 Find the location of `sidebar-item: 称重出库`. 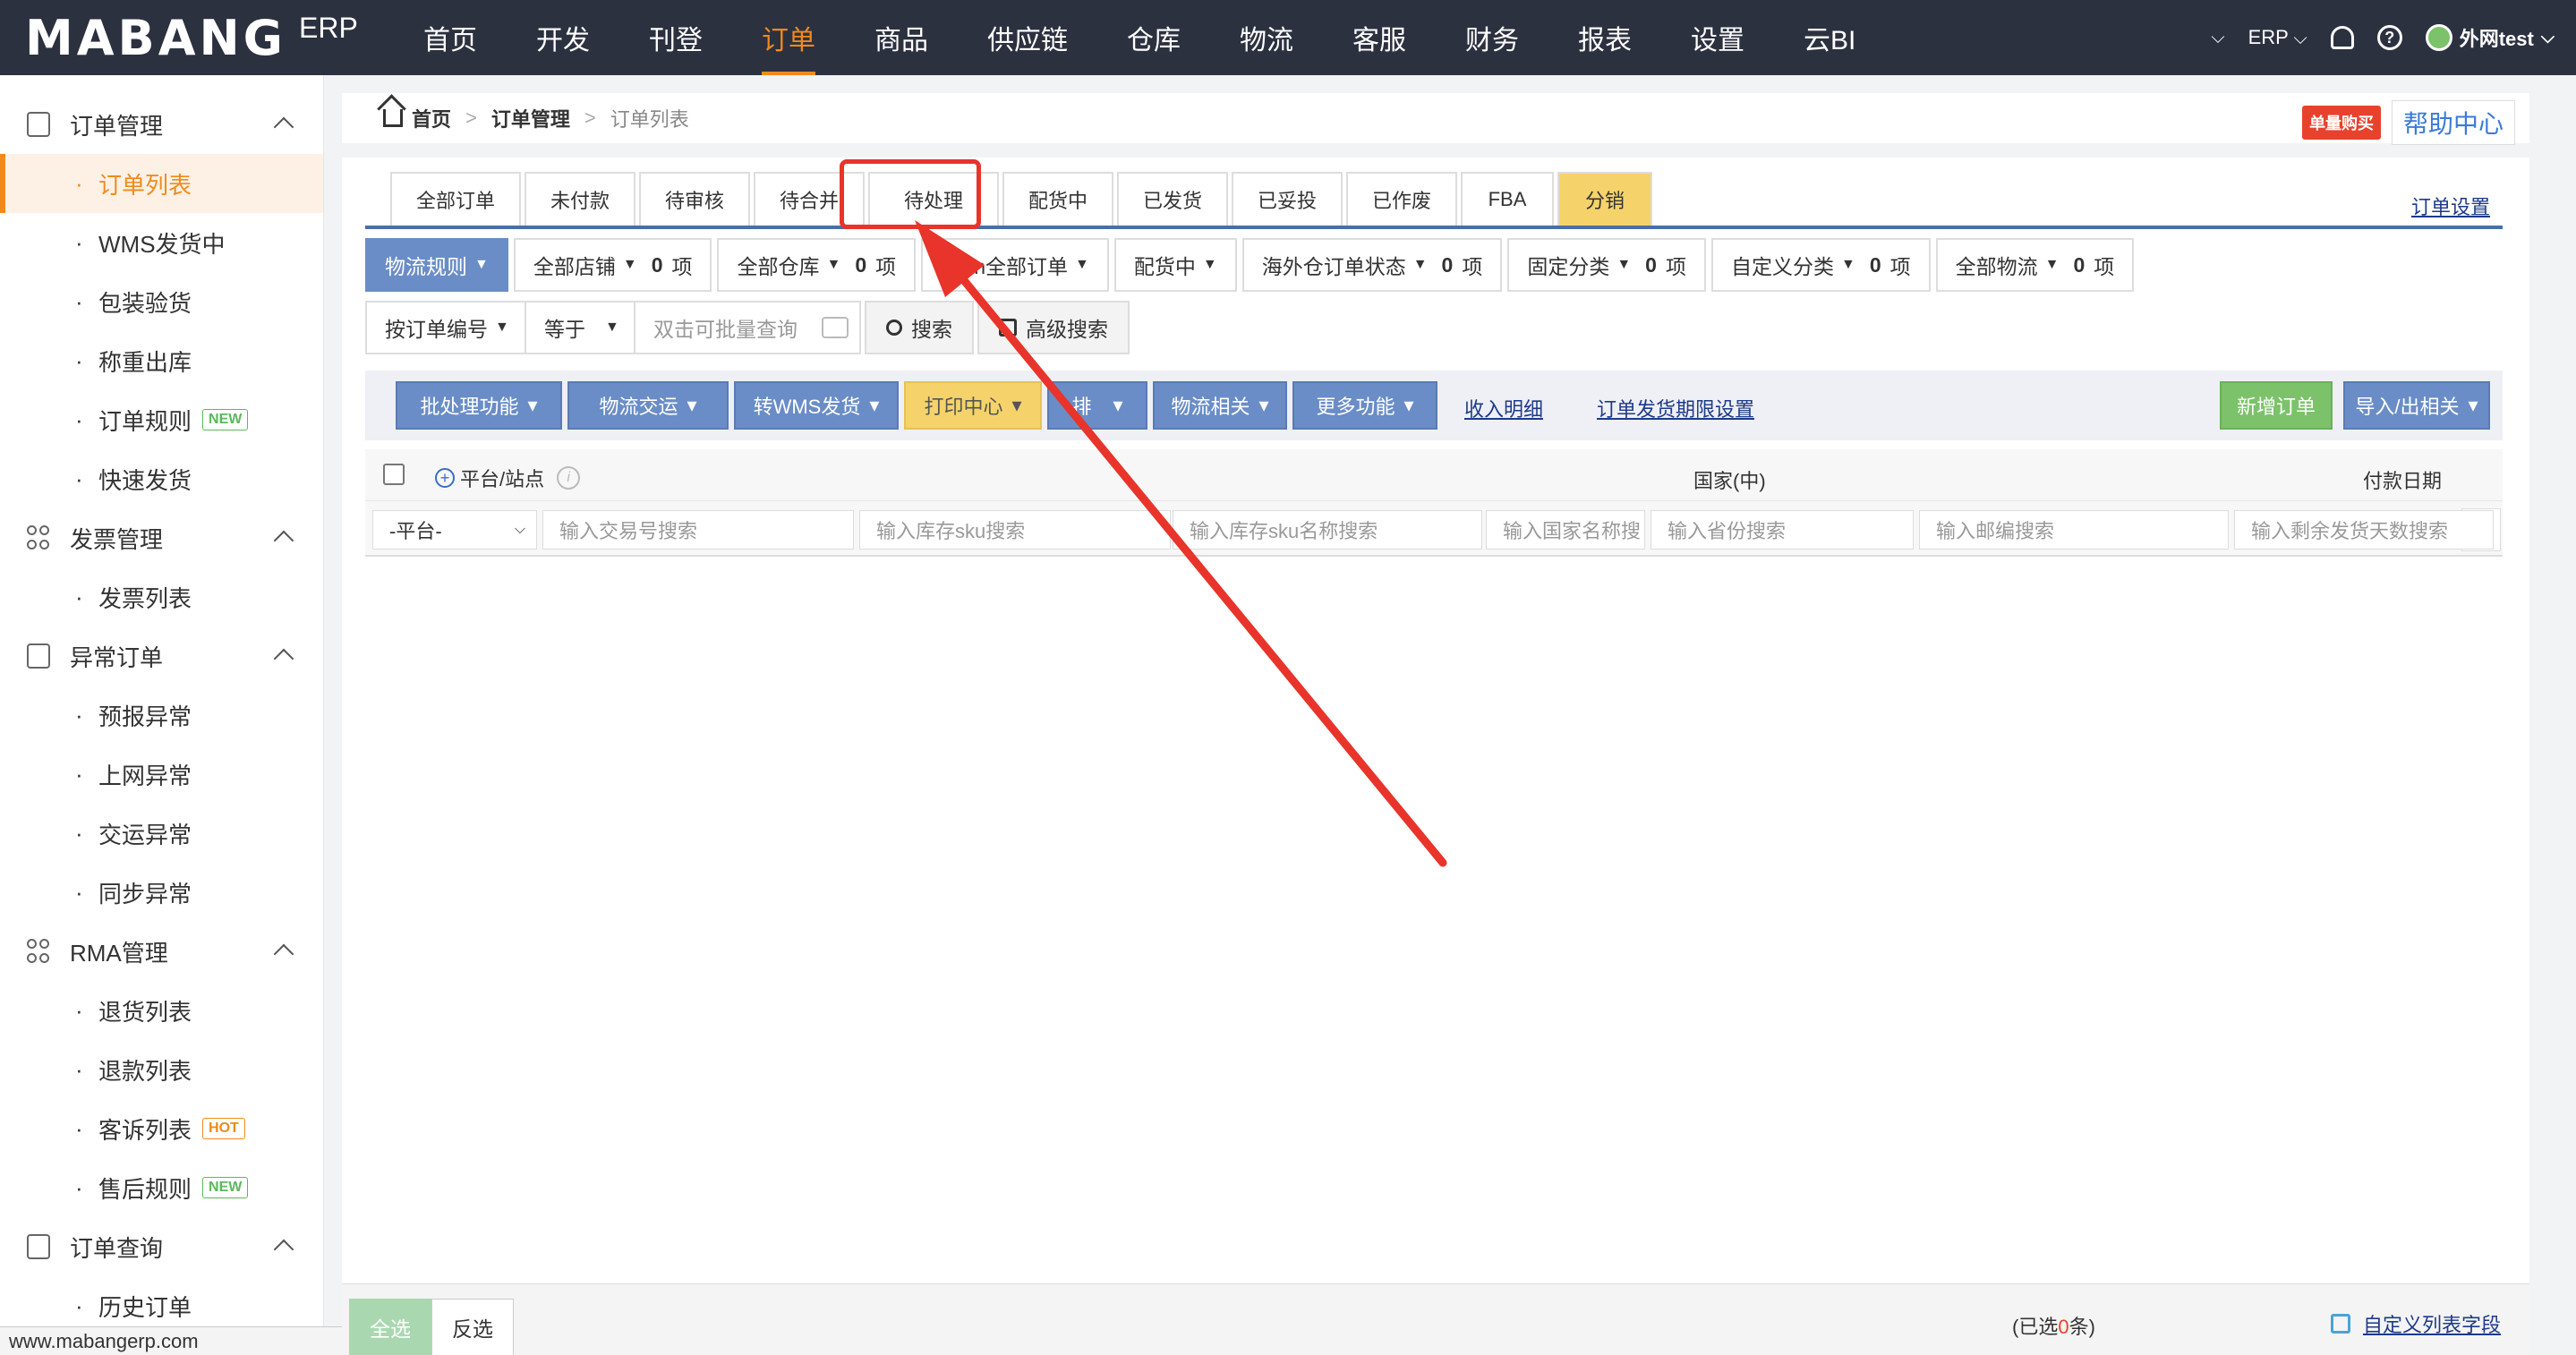

sidebar-item: 称重出库 is located at coordinates (161, 360).